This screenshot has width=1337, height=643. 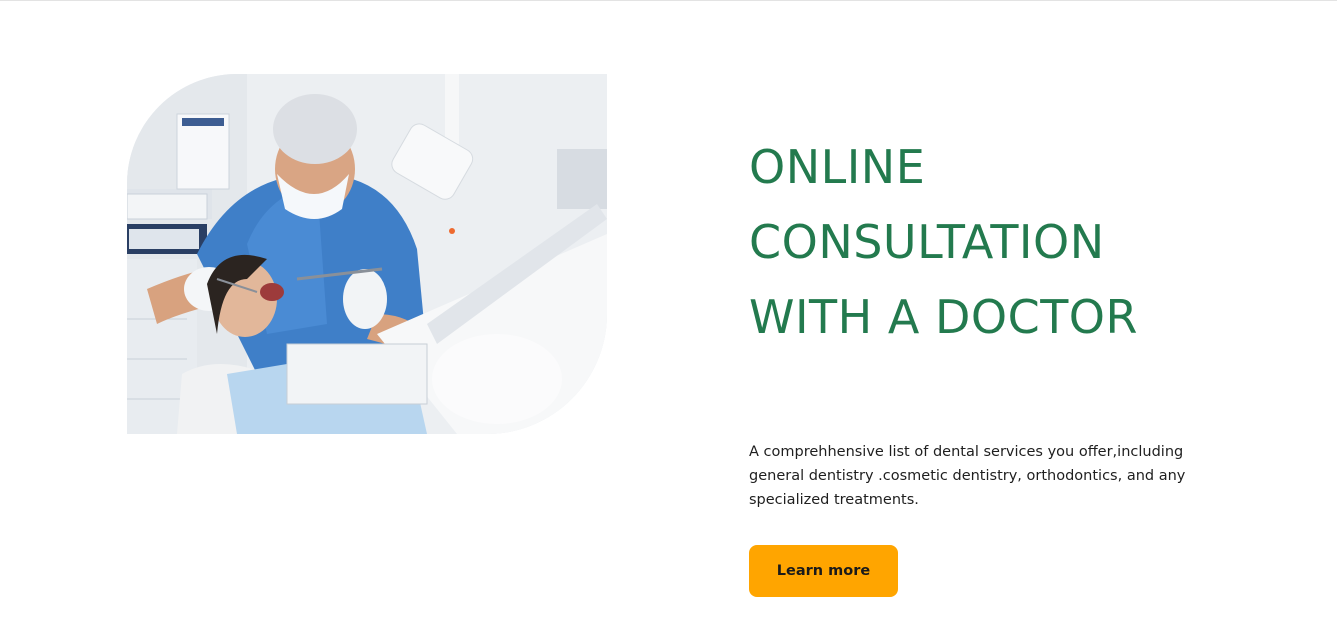 I want to click on headline-line-1: ONLINE, so click(x=837, y=167).